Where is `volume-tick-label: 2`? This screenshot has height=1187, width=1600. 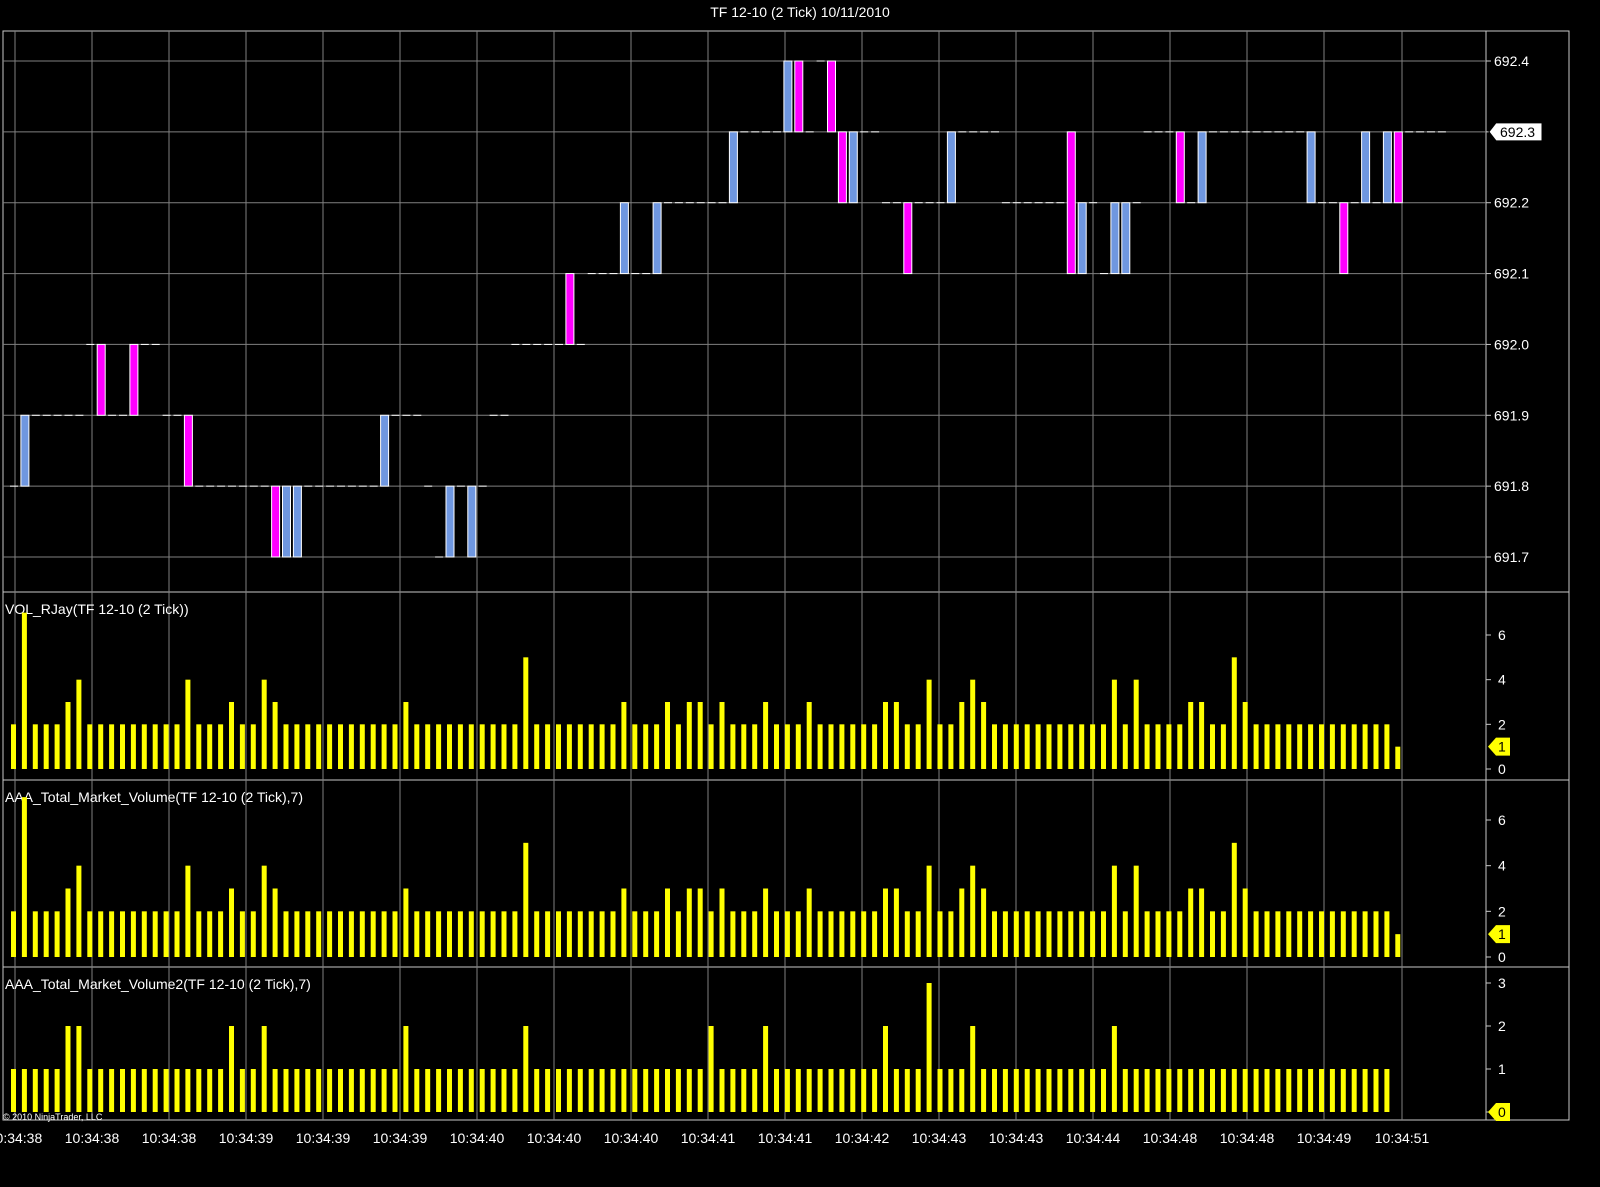 volume-tick-label: 2 is located at coordinates (1502, 1026).